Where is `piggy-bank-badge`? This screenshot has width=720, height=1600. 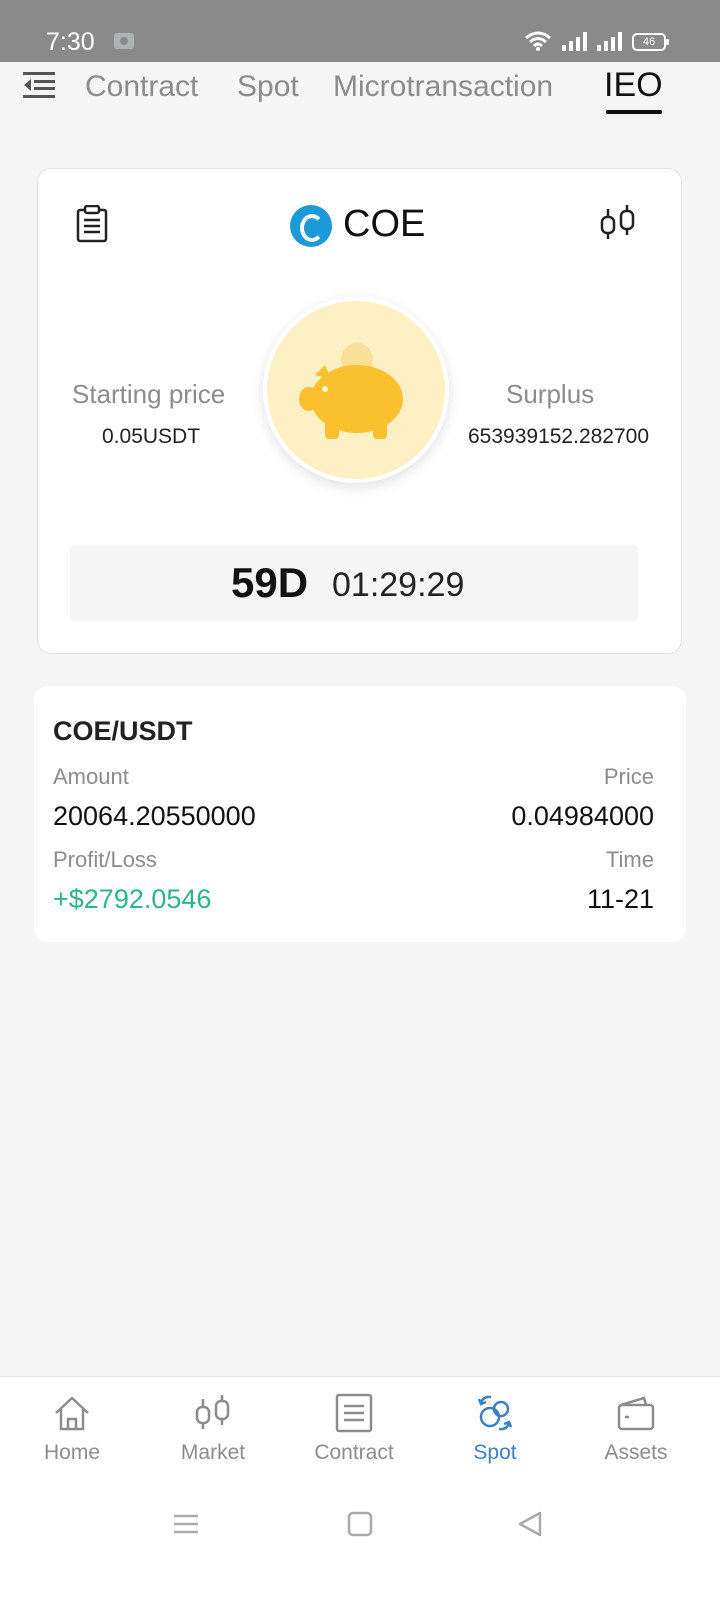
piggy-bank-badge is located at coordinates (356, 390).